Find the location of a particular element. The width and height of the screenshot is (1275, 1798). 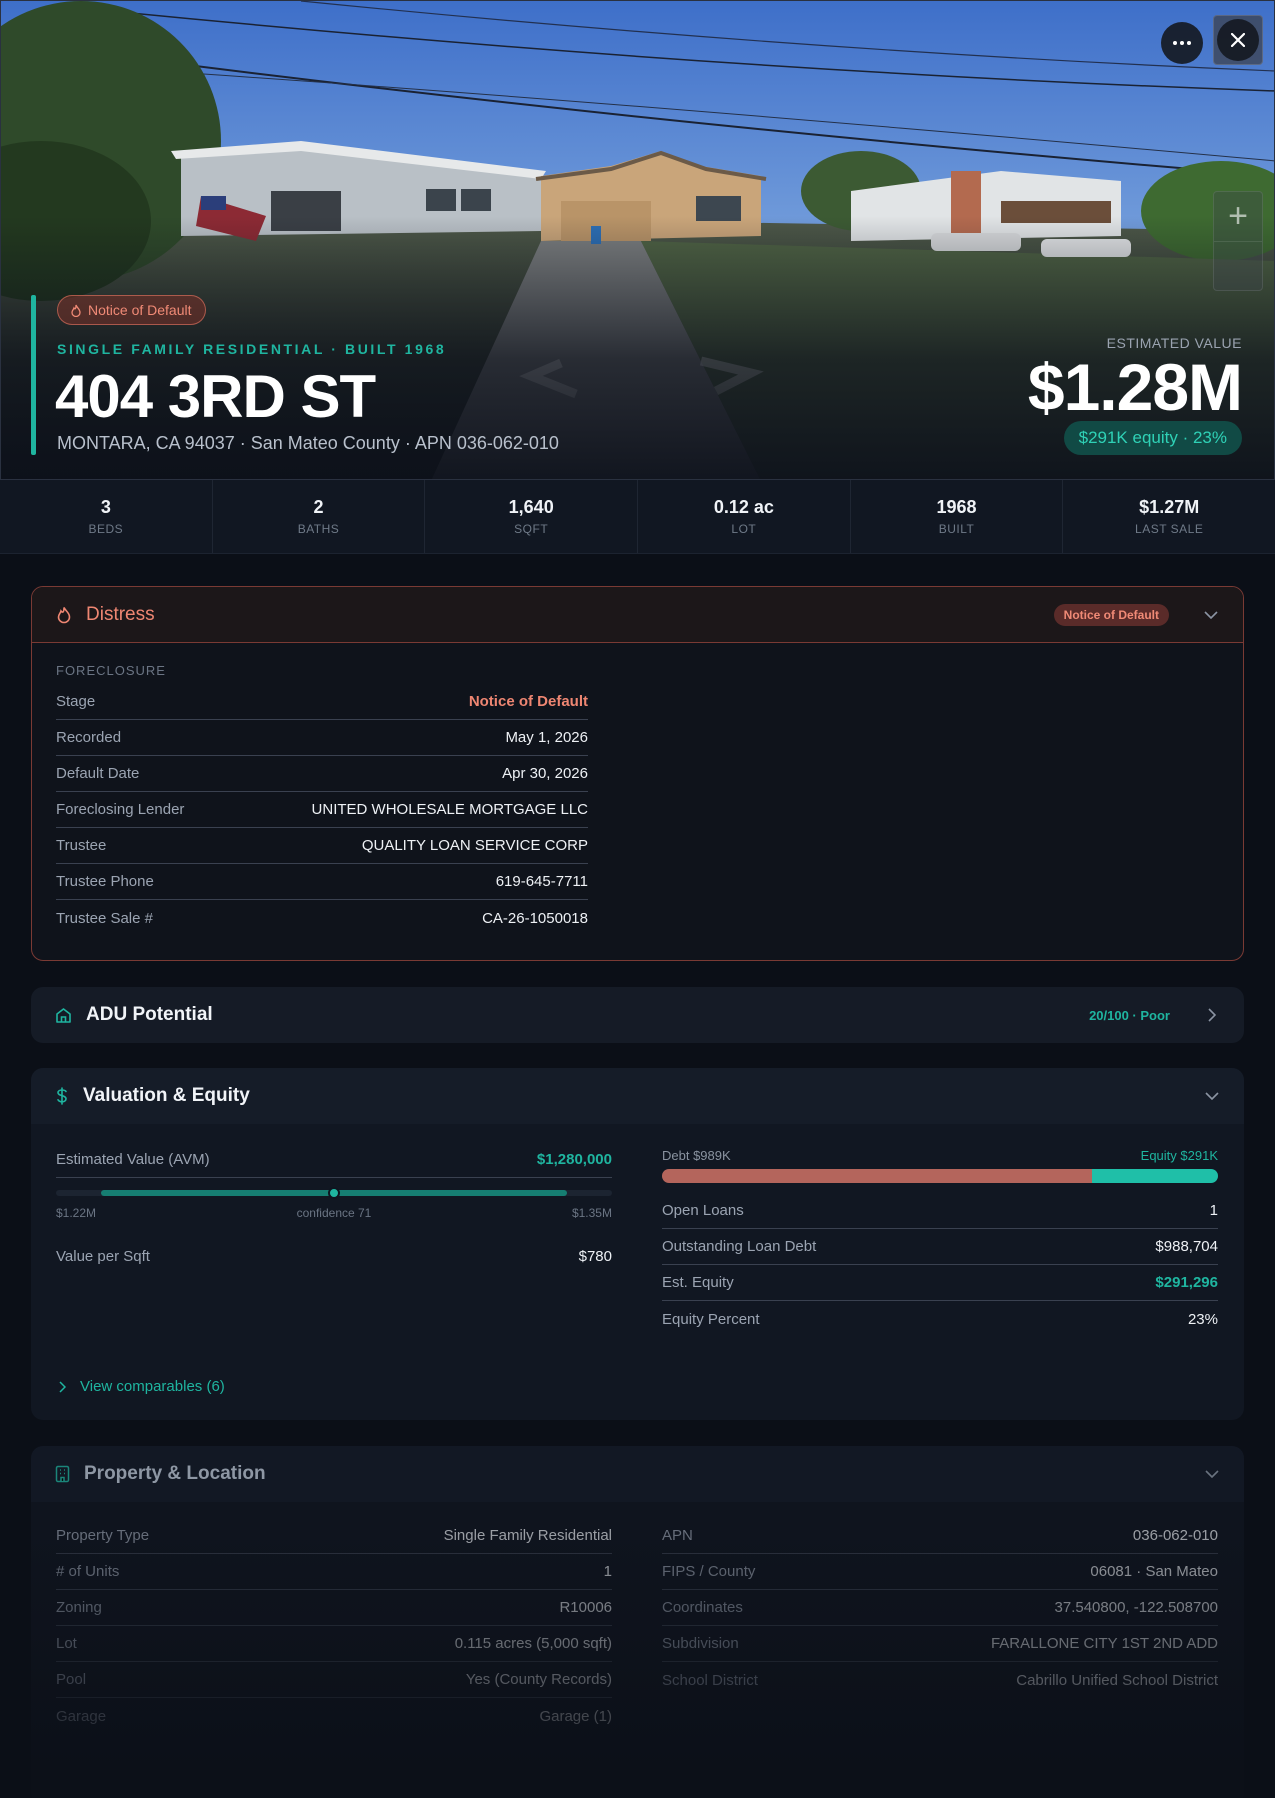

detail-value: Yes (County Records) is located at coordinates (538, 1679).